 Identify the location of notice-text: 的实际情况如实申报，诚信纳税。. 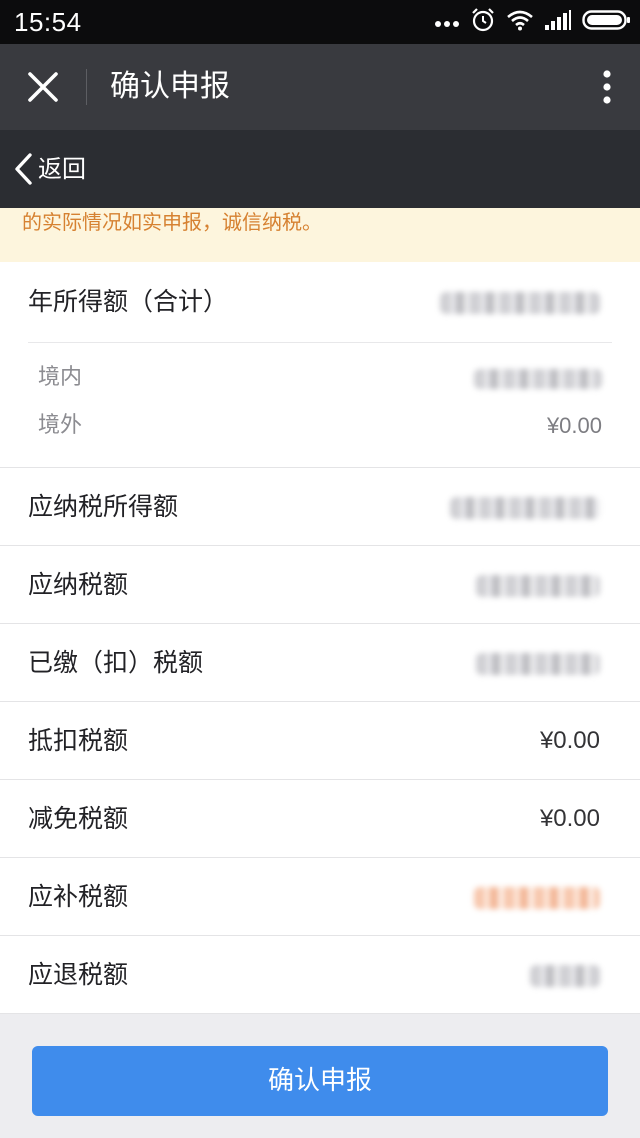
(172, 222).